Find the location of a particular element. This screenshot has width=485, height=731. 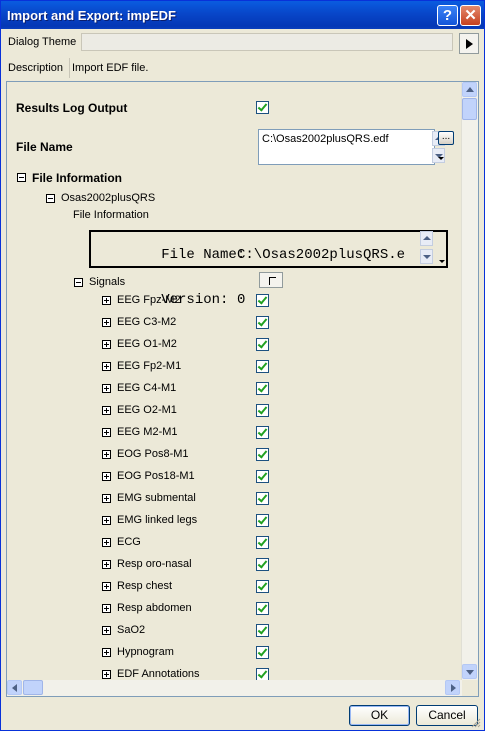

file-info-textbox: File Name: C:\Osas2002plusQRS.e Version: 0 is located at coordinates (268, 269).